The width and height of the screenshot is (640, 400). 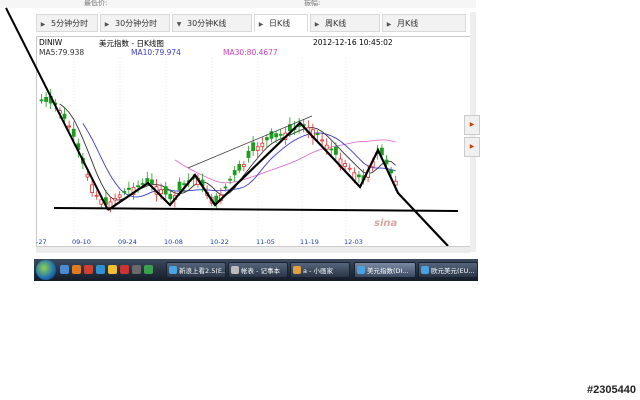 I want to click on ma10-line, so click(x=239, y=160).